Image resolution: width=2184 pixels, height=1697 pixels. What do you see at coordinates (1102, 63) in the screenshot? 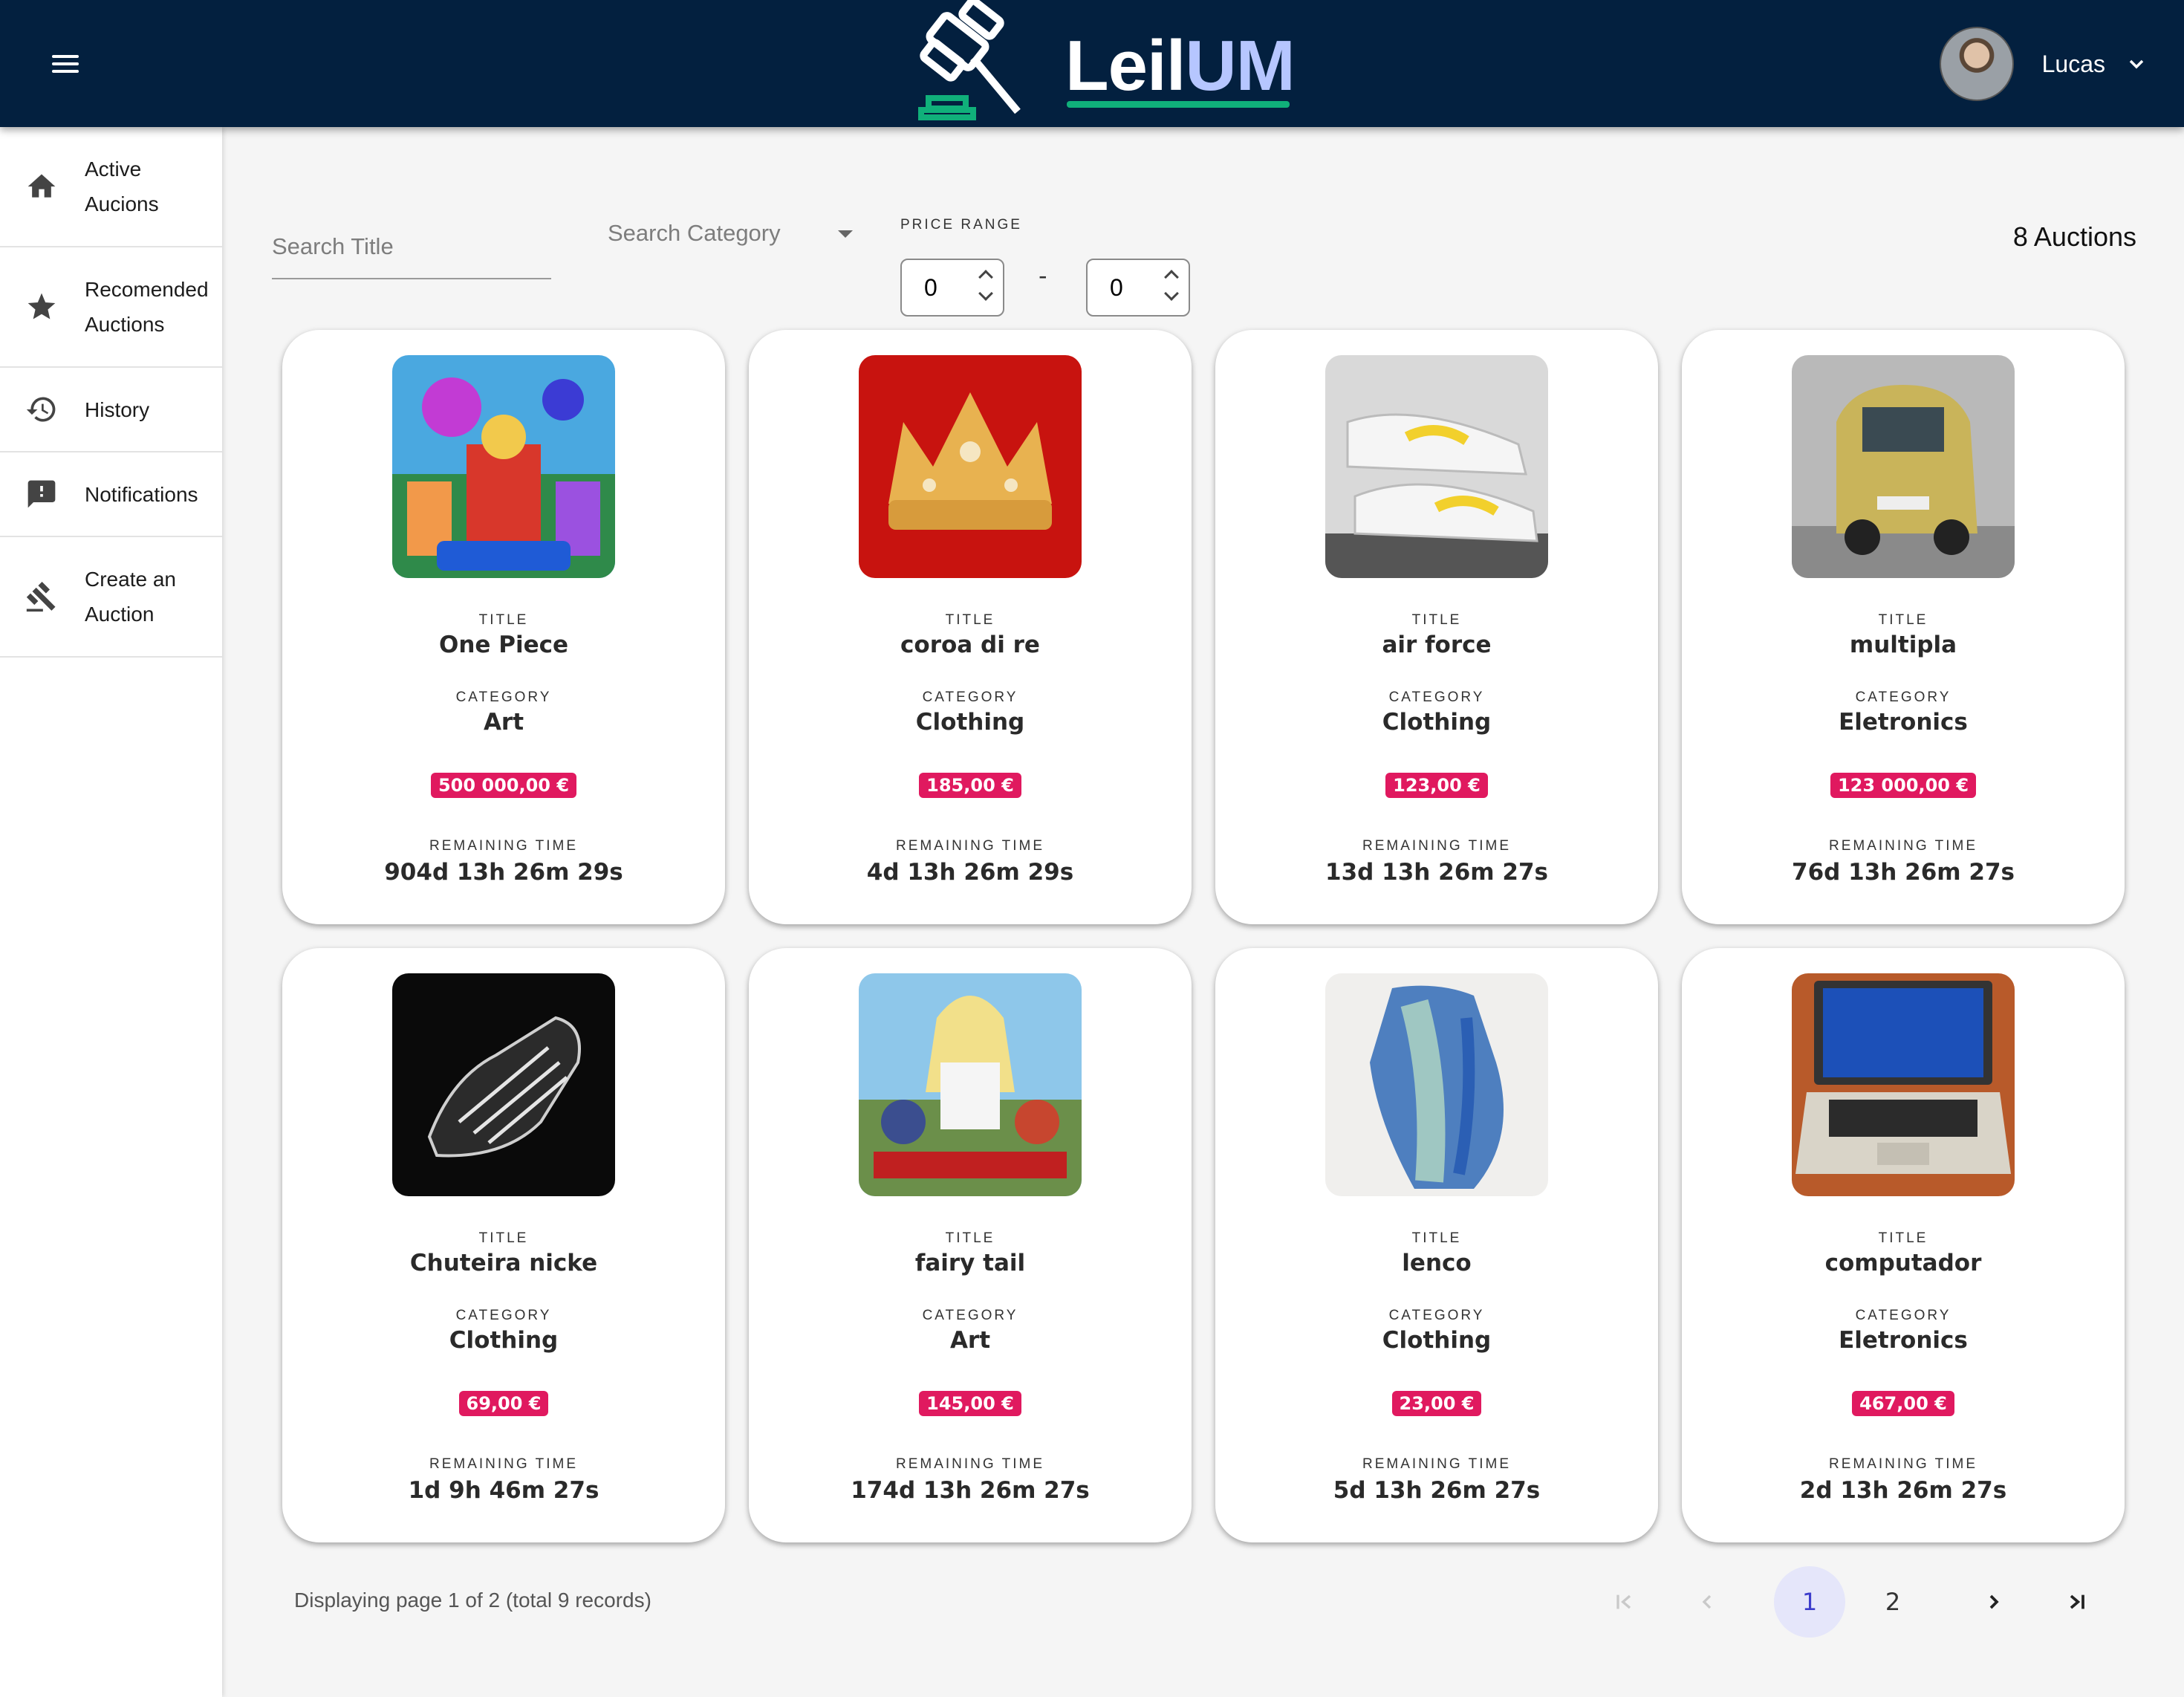
I see `app-logo: LeilUM` at bounding box center [1102, 63].